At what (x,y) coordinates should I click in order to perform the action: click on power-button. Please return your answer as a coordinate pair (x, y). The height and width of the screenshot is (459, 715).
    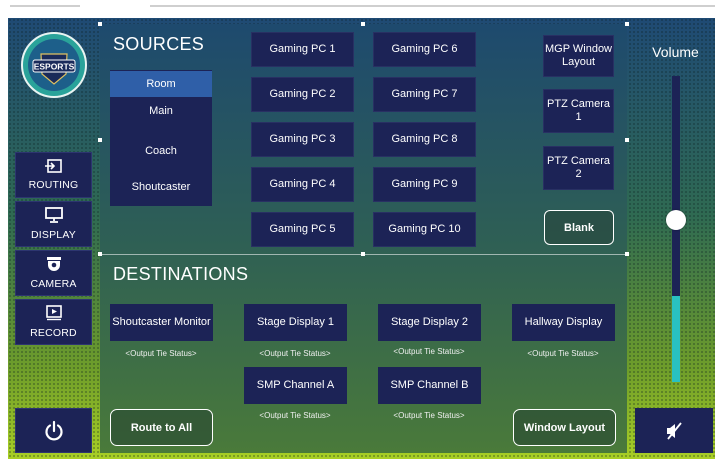
    Looking at the image, I should click on (53, 430).